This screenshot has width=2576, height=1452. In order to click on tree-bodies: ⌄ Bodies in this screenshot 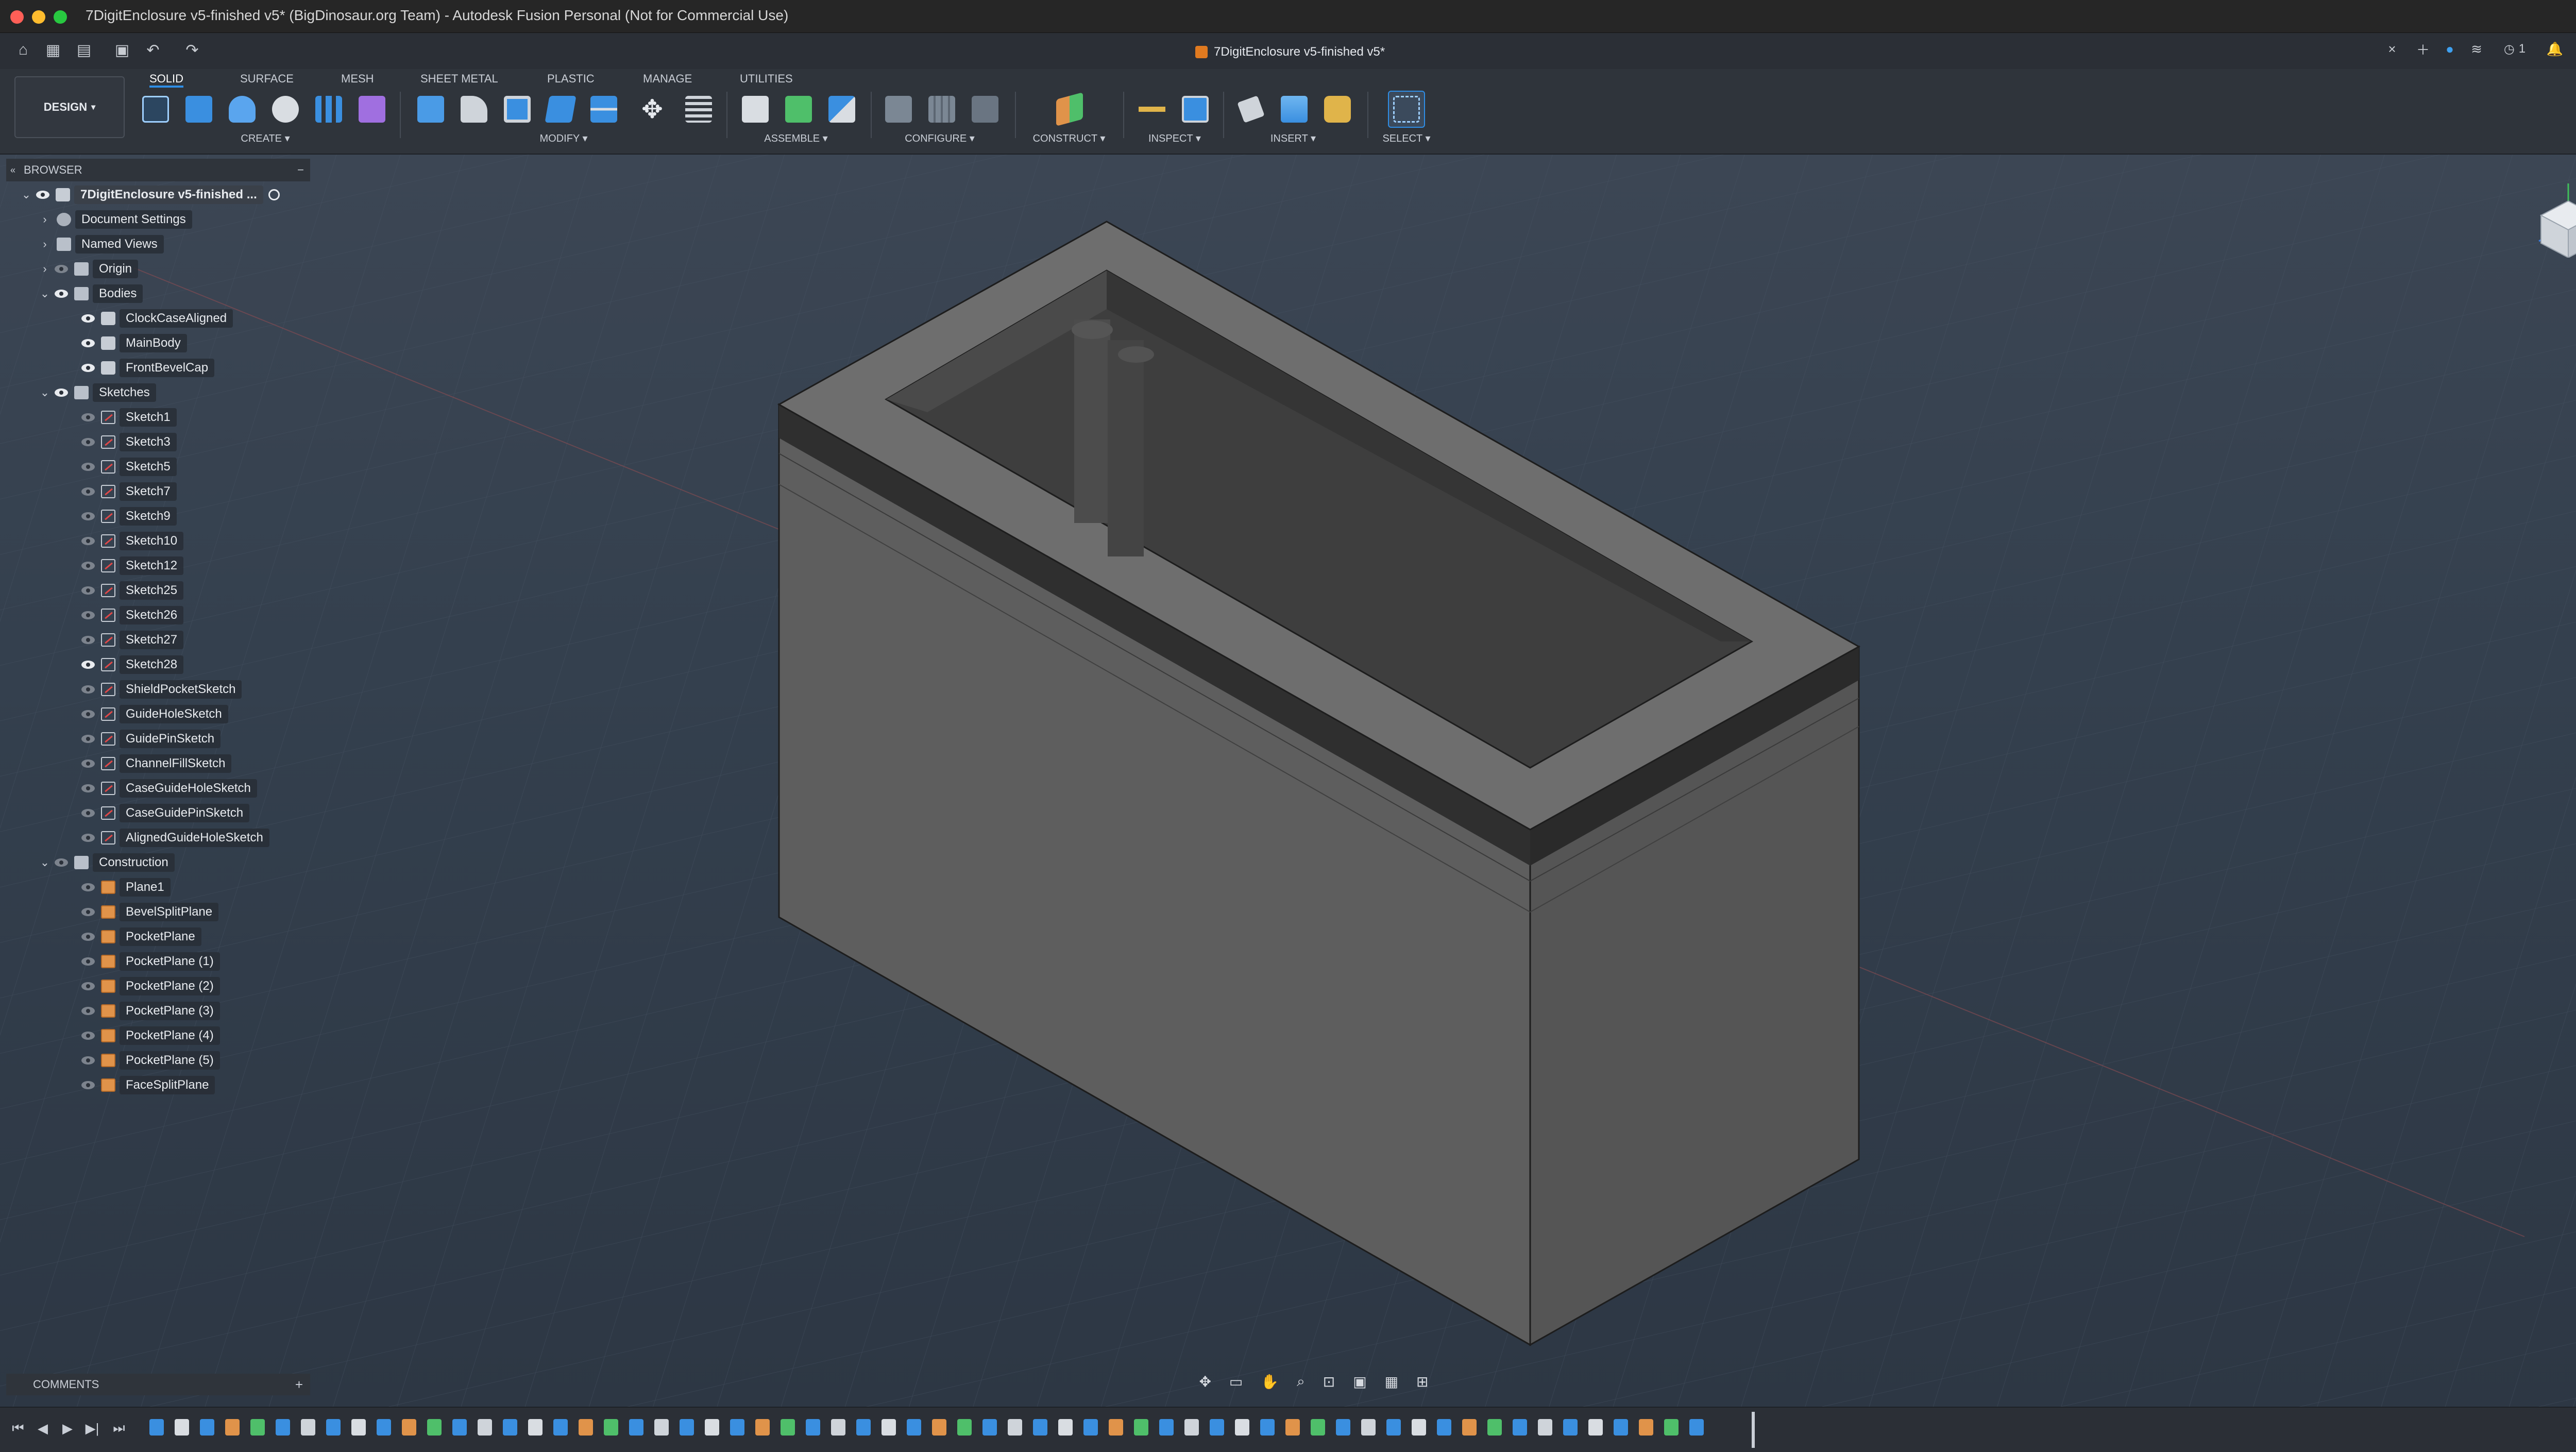, I will do `click(90, 293)`.